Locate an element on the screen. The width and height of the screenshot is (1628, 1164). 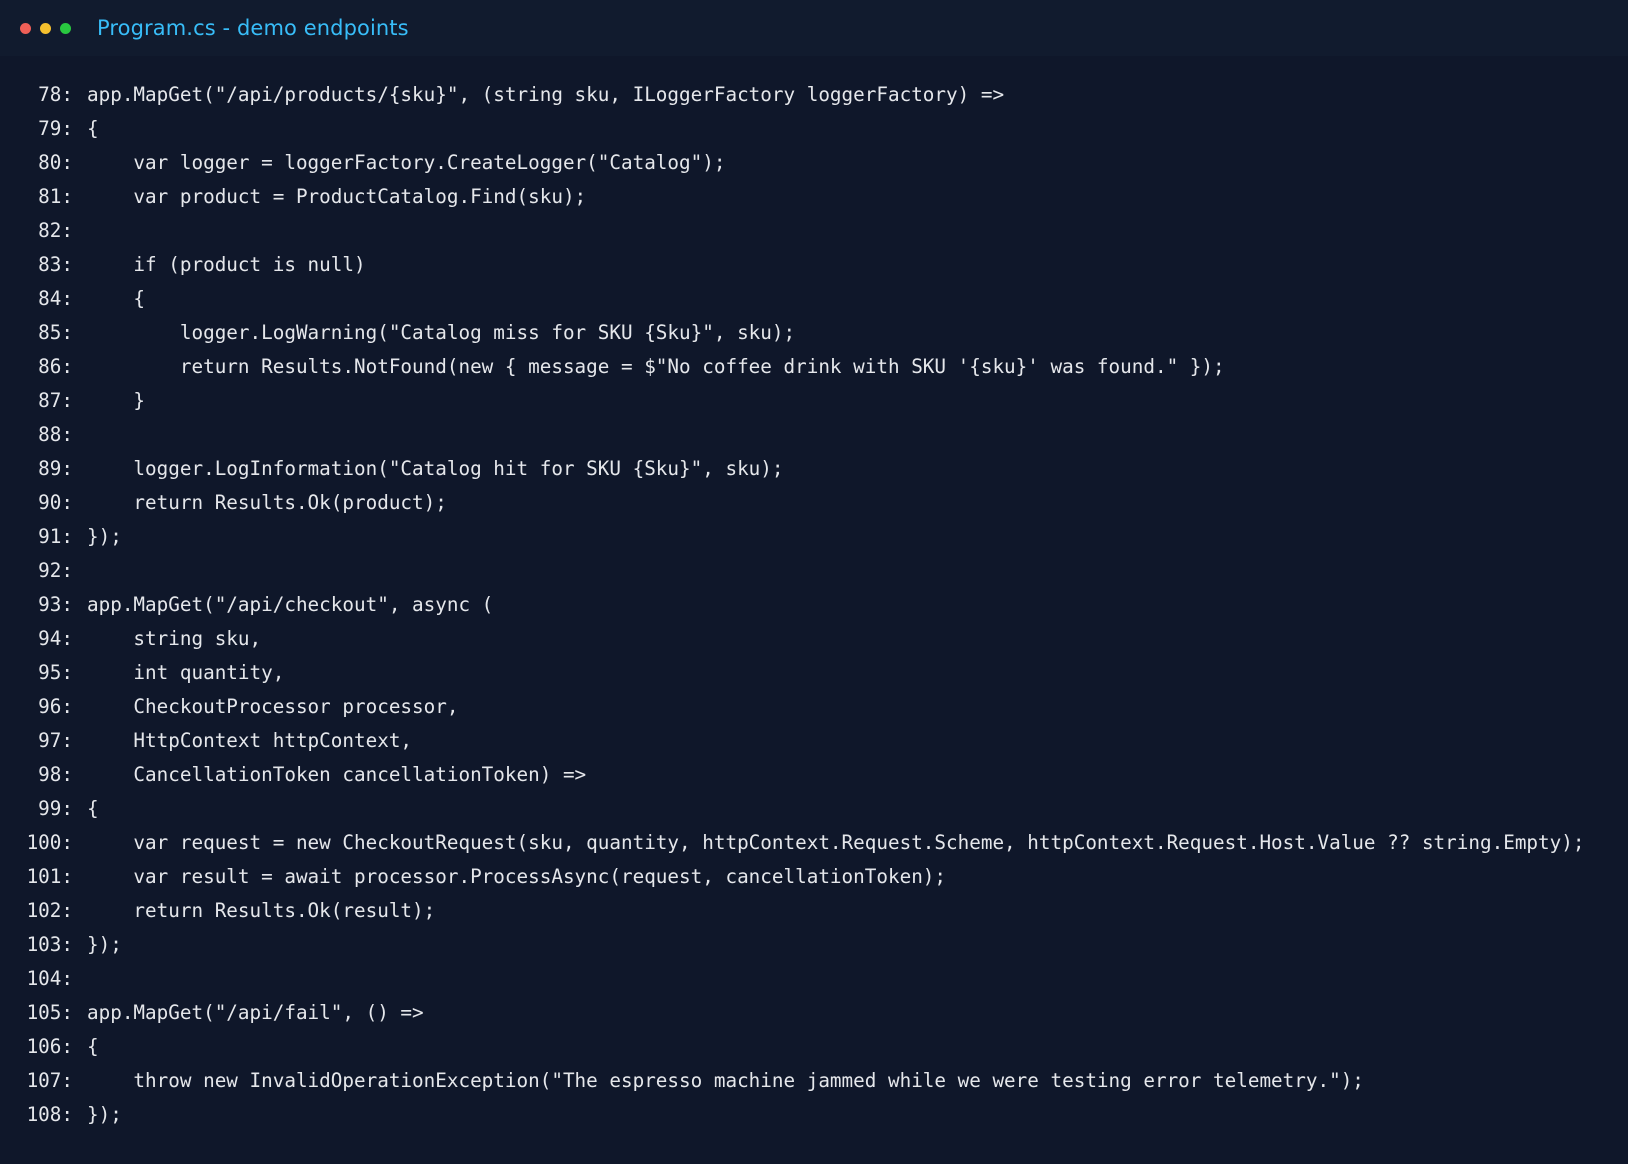
code-line: 90: return Results.Ok(product); is located at coordinates (814, 503).